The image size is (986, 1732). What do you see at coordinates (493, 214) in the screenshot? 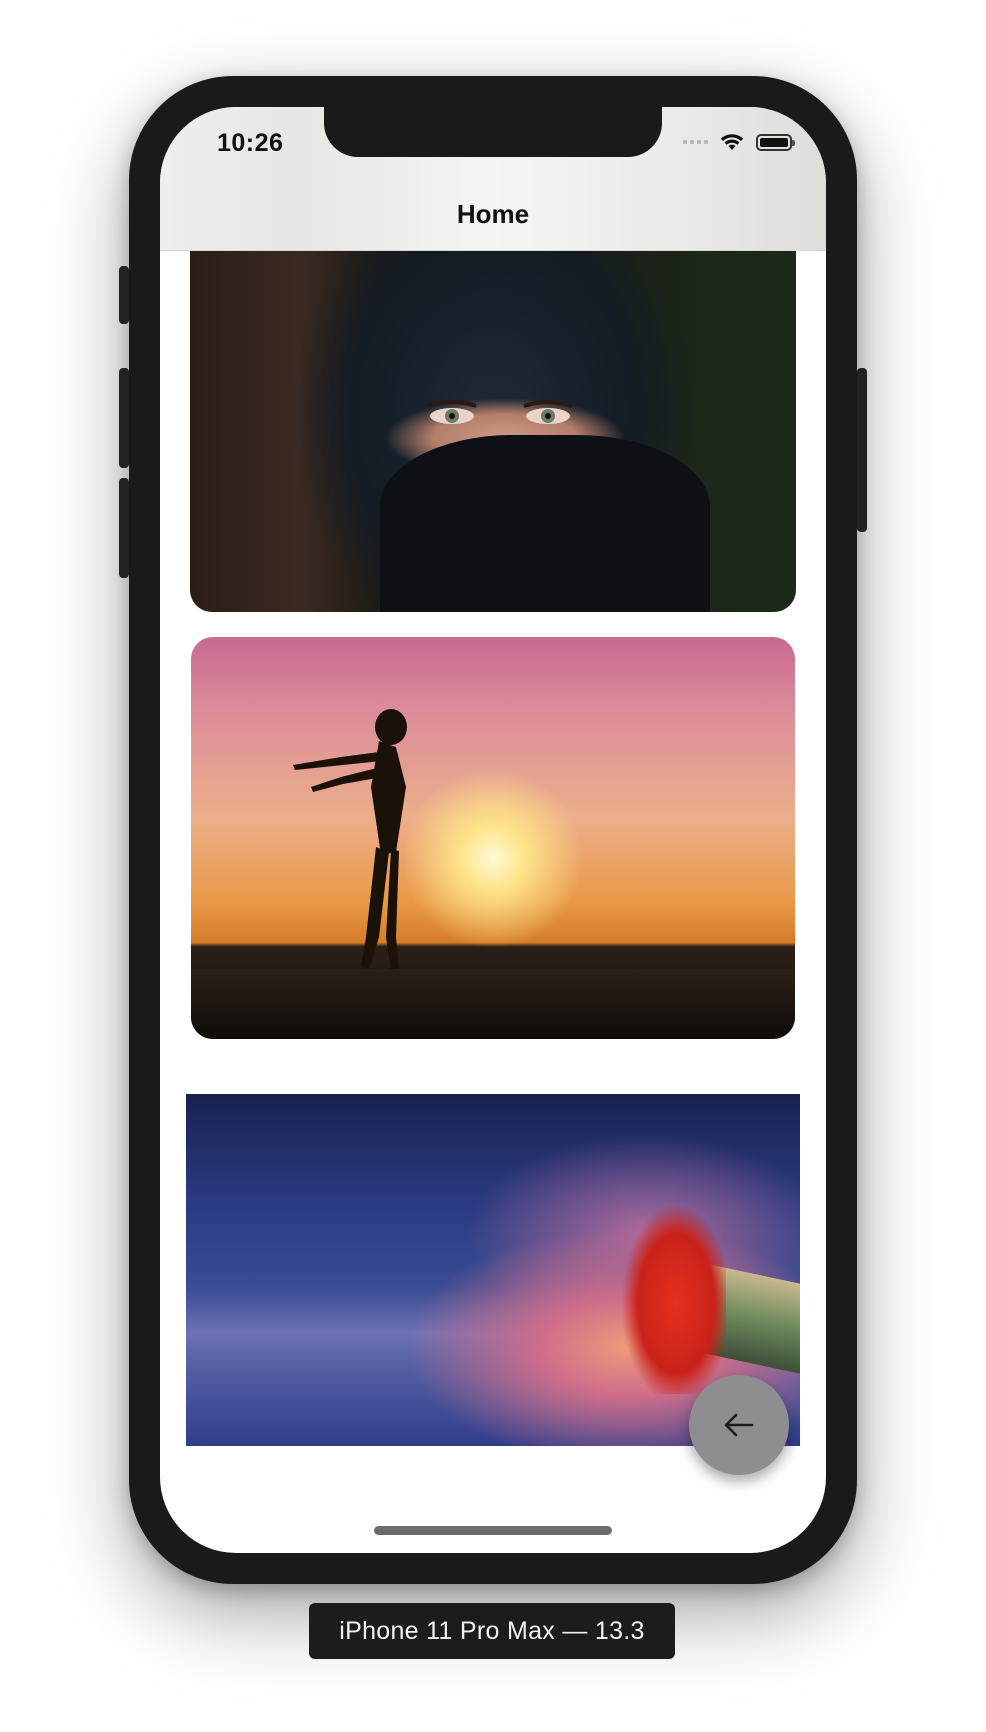
I see `page-title: Home` at bounding box center [493, 214].